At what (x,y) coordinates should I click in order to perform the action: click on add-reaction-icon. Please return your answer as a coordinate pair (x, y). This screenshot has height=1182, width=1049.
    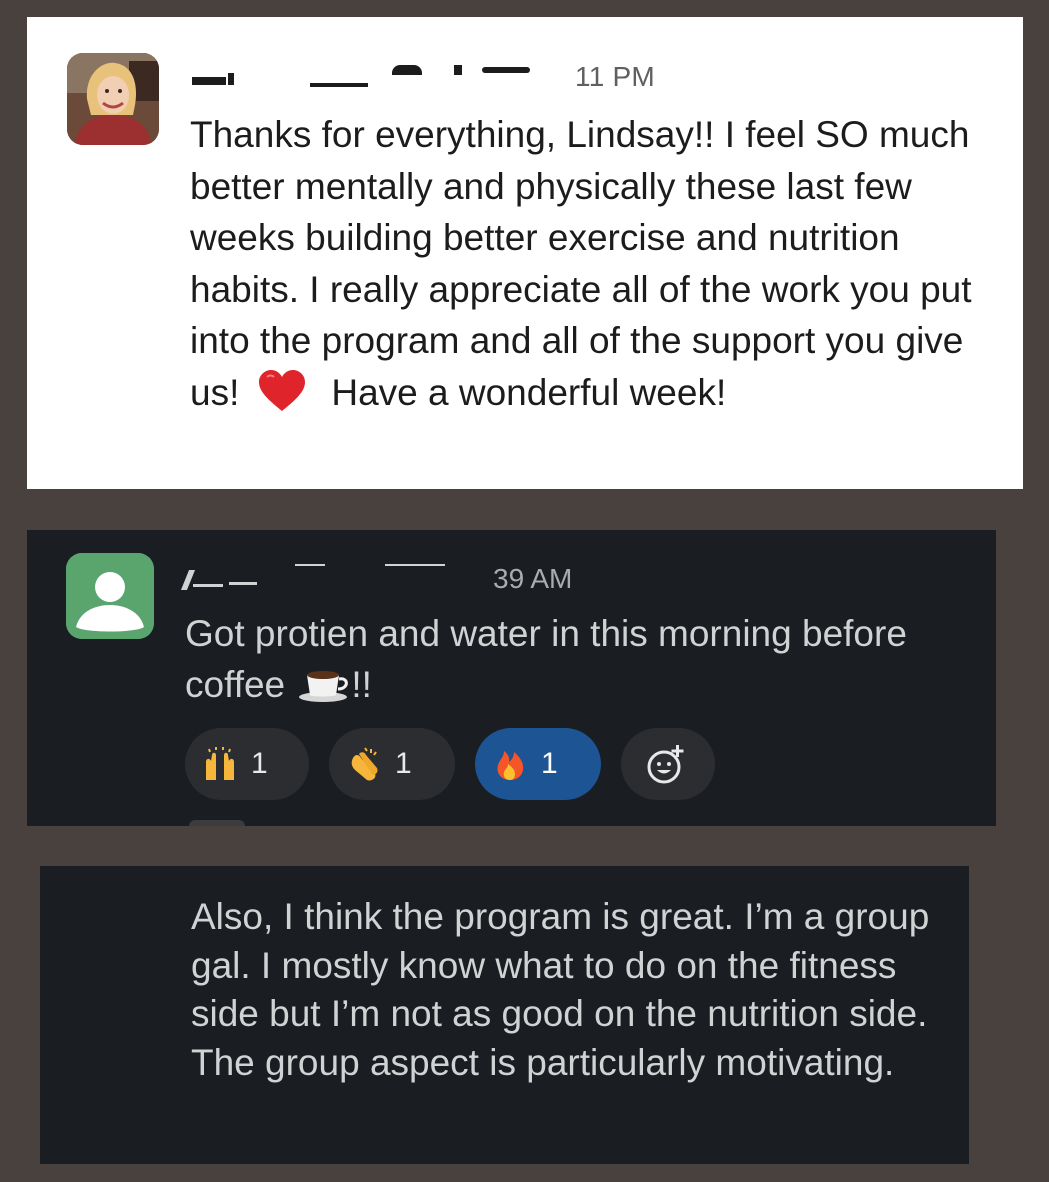
    Looking at the image, I should click on (665, 764).